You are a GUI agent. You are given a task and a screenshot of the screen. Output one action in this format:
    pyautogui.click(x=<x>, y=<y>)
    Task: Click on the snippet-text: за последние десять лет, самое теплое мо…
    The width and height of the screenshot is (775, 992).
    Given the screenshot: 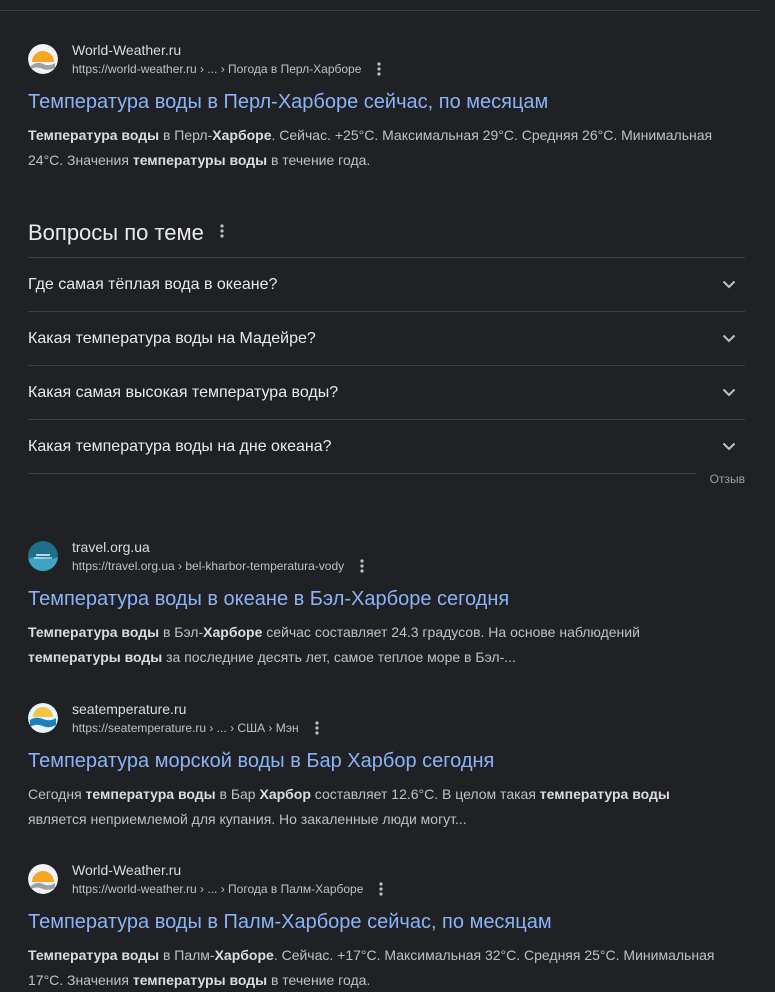 What is the action you would take?
    pyautogui.click(x=339, y=657)
    